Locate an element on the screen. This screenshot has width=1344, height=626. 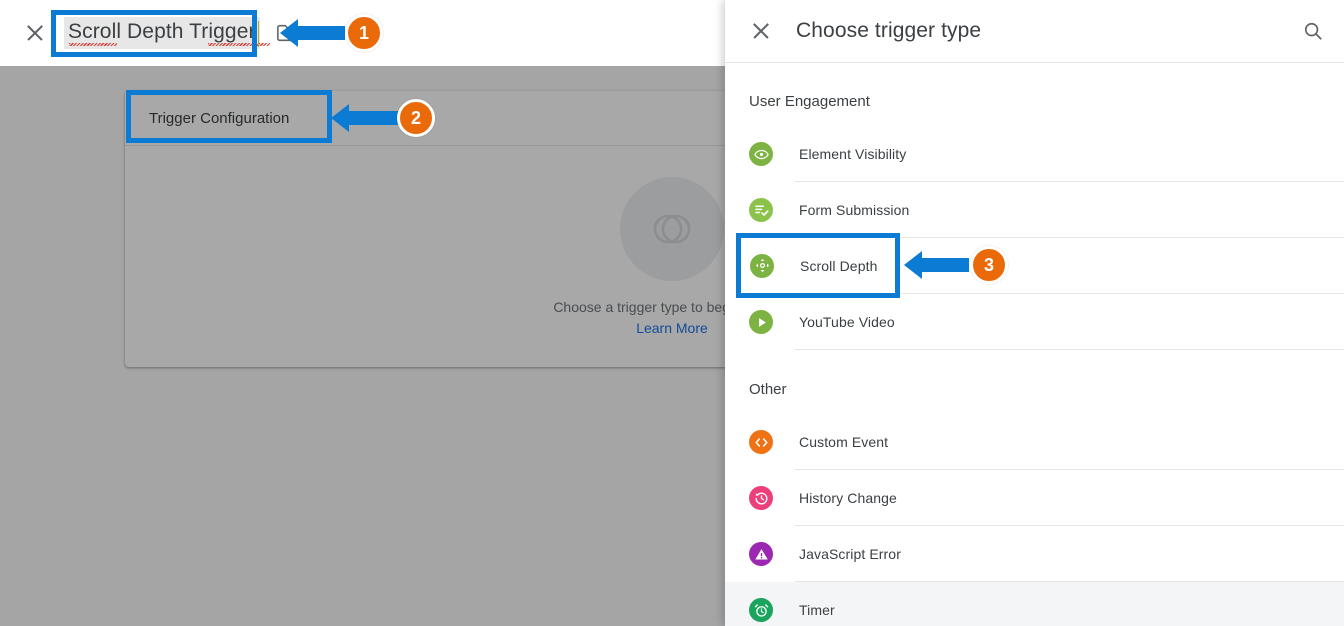
element-visibility-option: Element Visibility is located at coordinates (1034, 154).